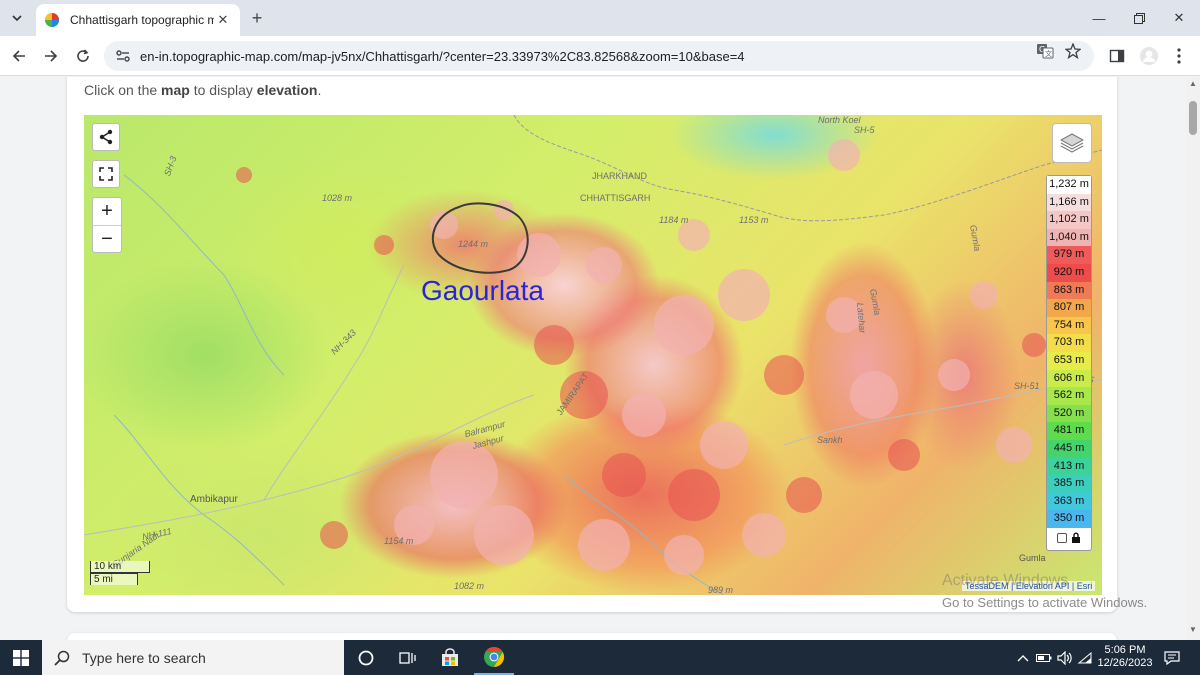 Image resolution: width=1200 pixels, height=675 pixels. Describe the element at coordinates (1193, 358) in the screenshot. I see `page-scrollbar: ▲ ▼` at that location.